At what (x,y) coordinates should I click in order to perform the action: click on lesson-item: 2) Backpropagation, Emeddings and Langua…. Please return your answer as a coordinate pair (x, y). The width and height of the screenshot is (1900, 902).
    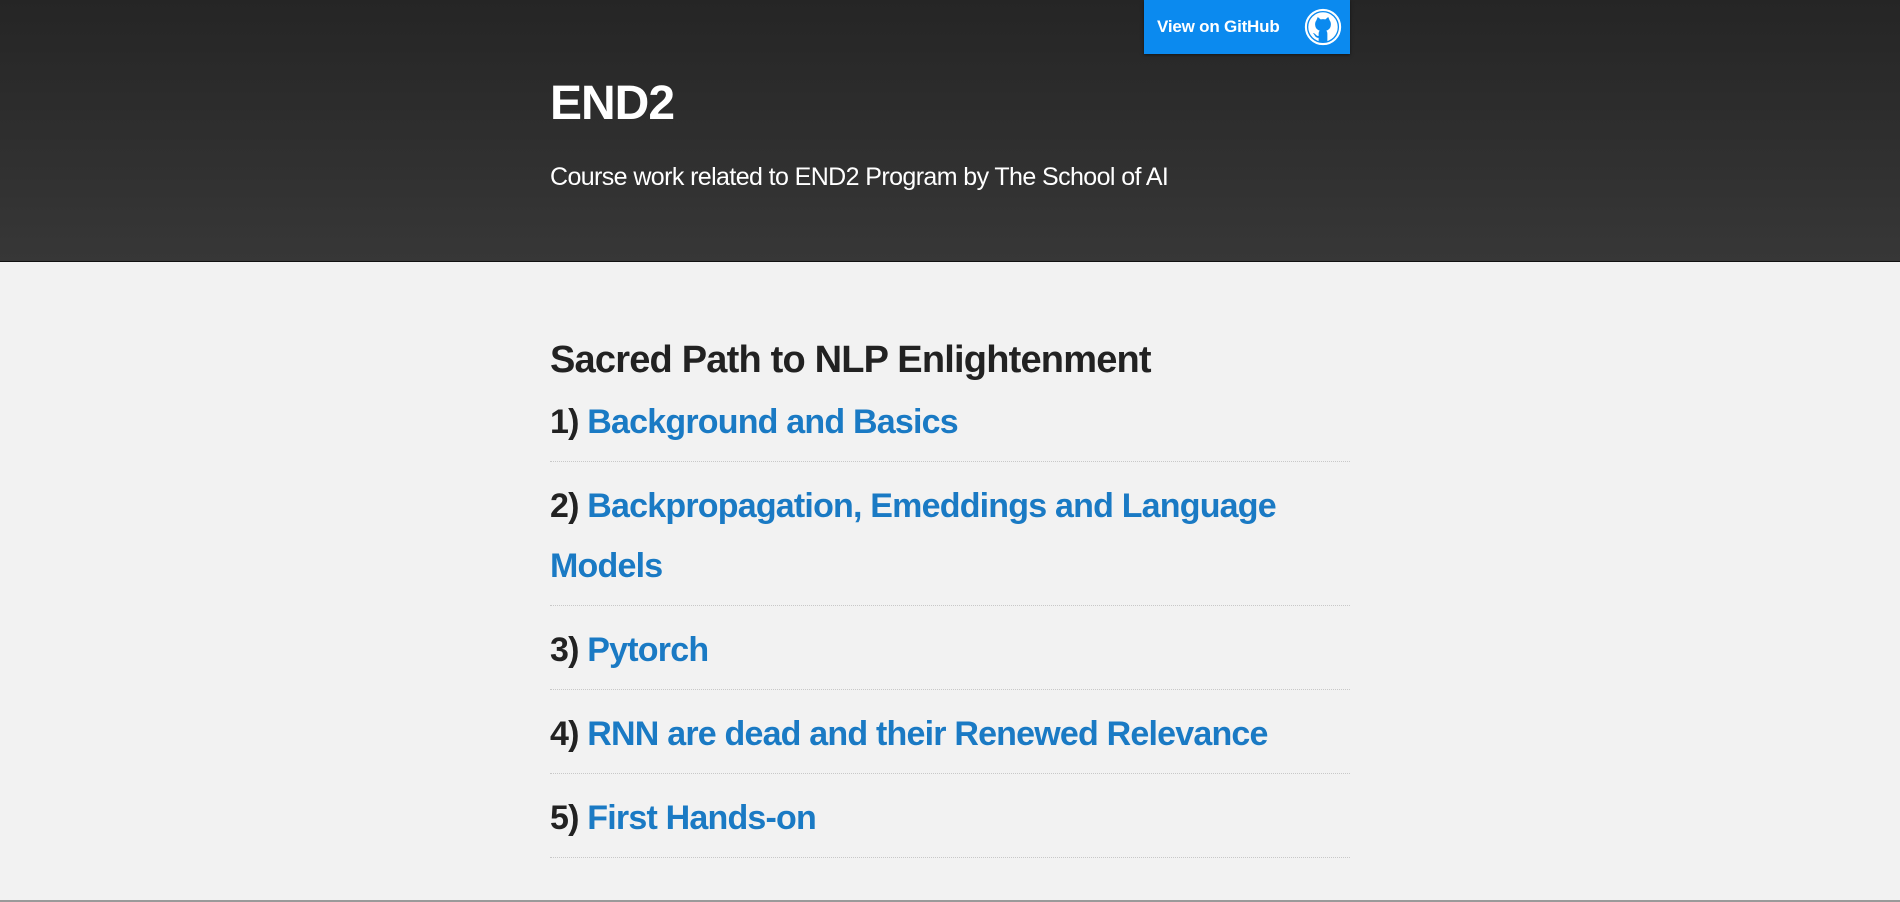
    Looking at the image, I should click on (950, 534).